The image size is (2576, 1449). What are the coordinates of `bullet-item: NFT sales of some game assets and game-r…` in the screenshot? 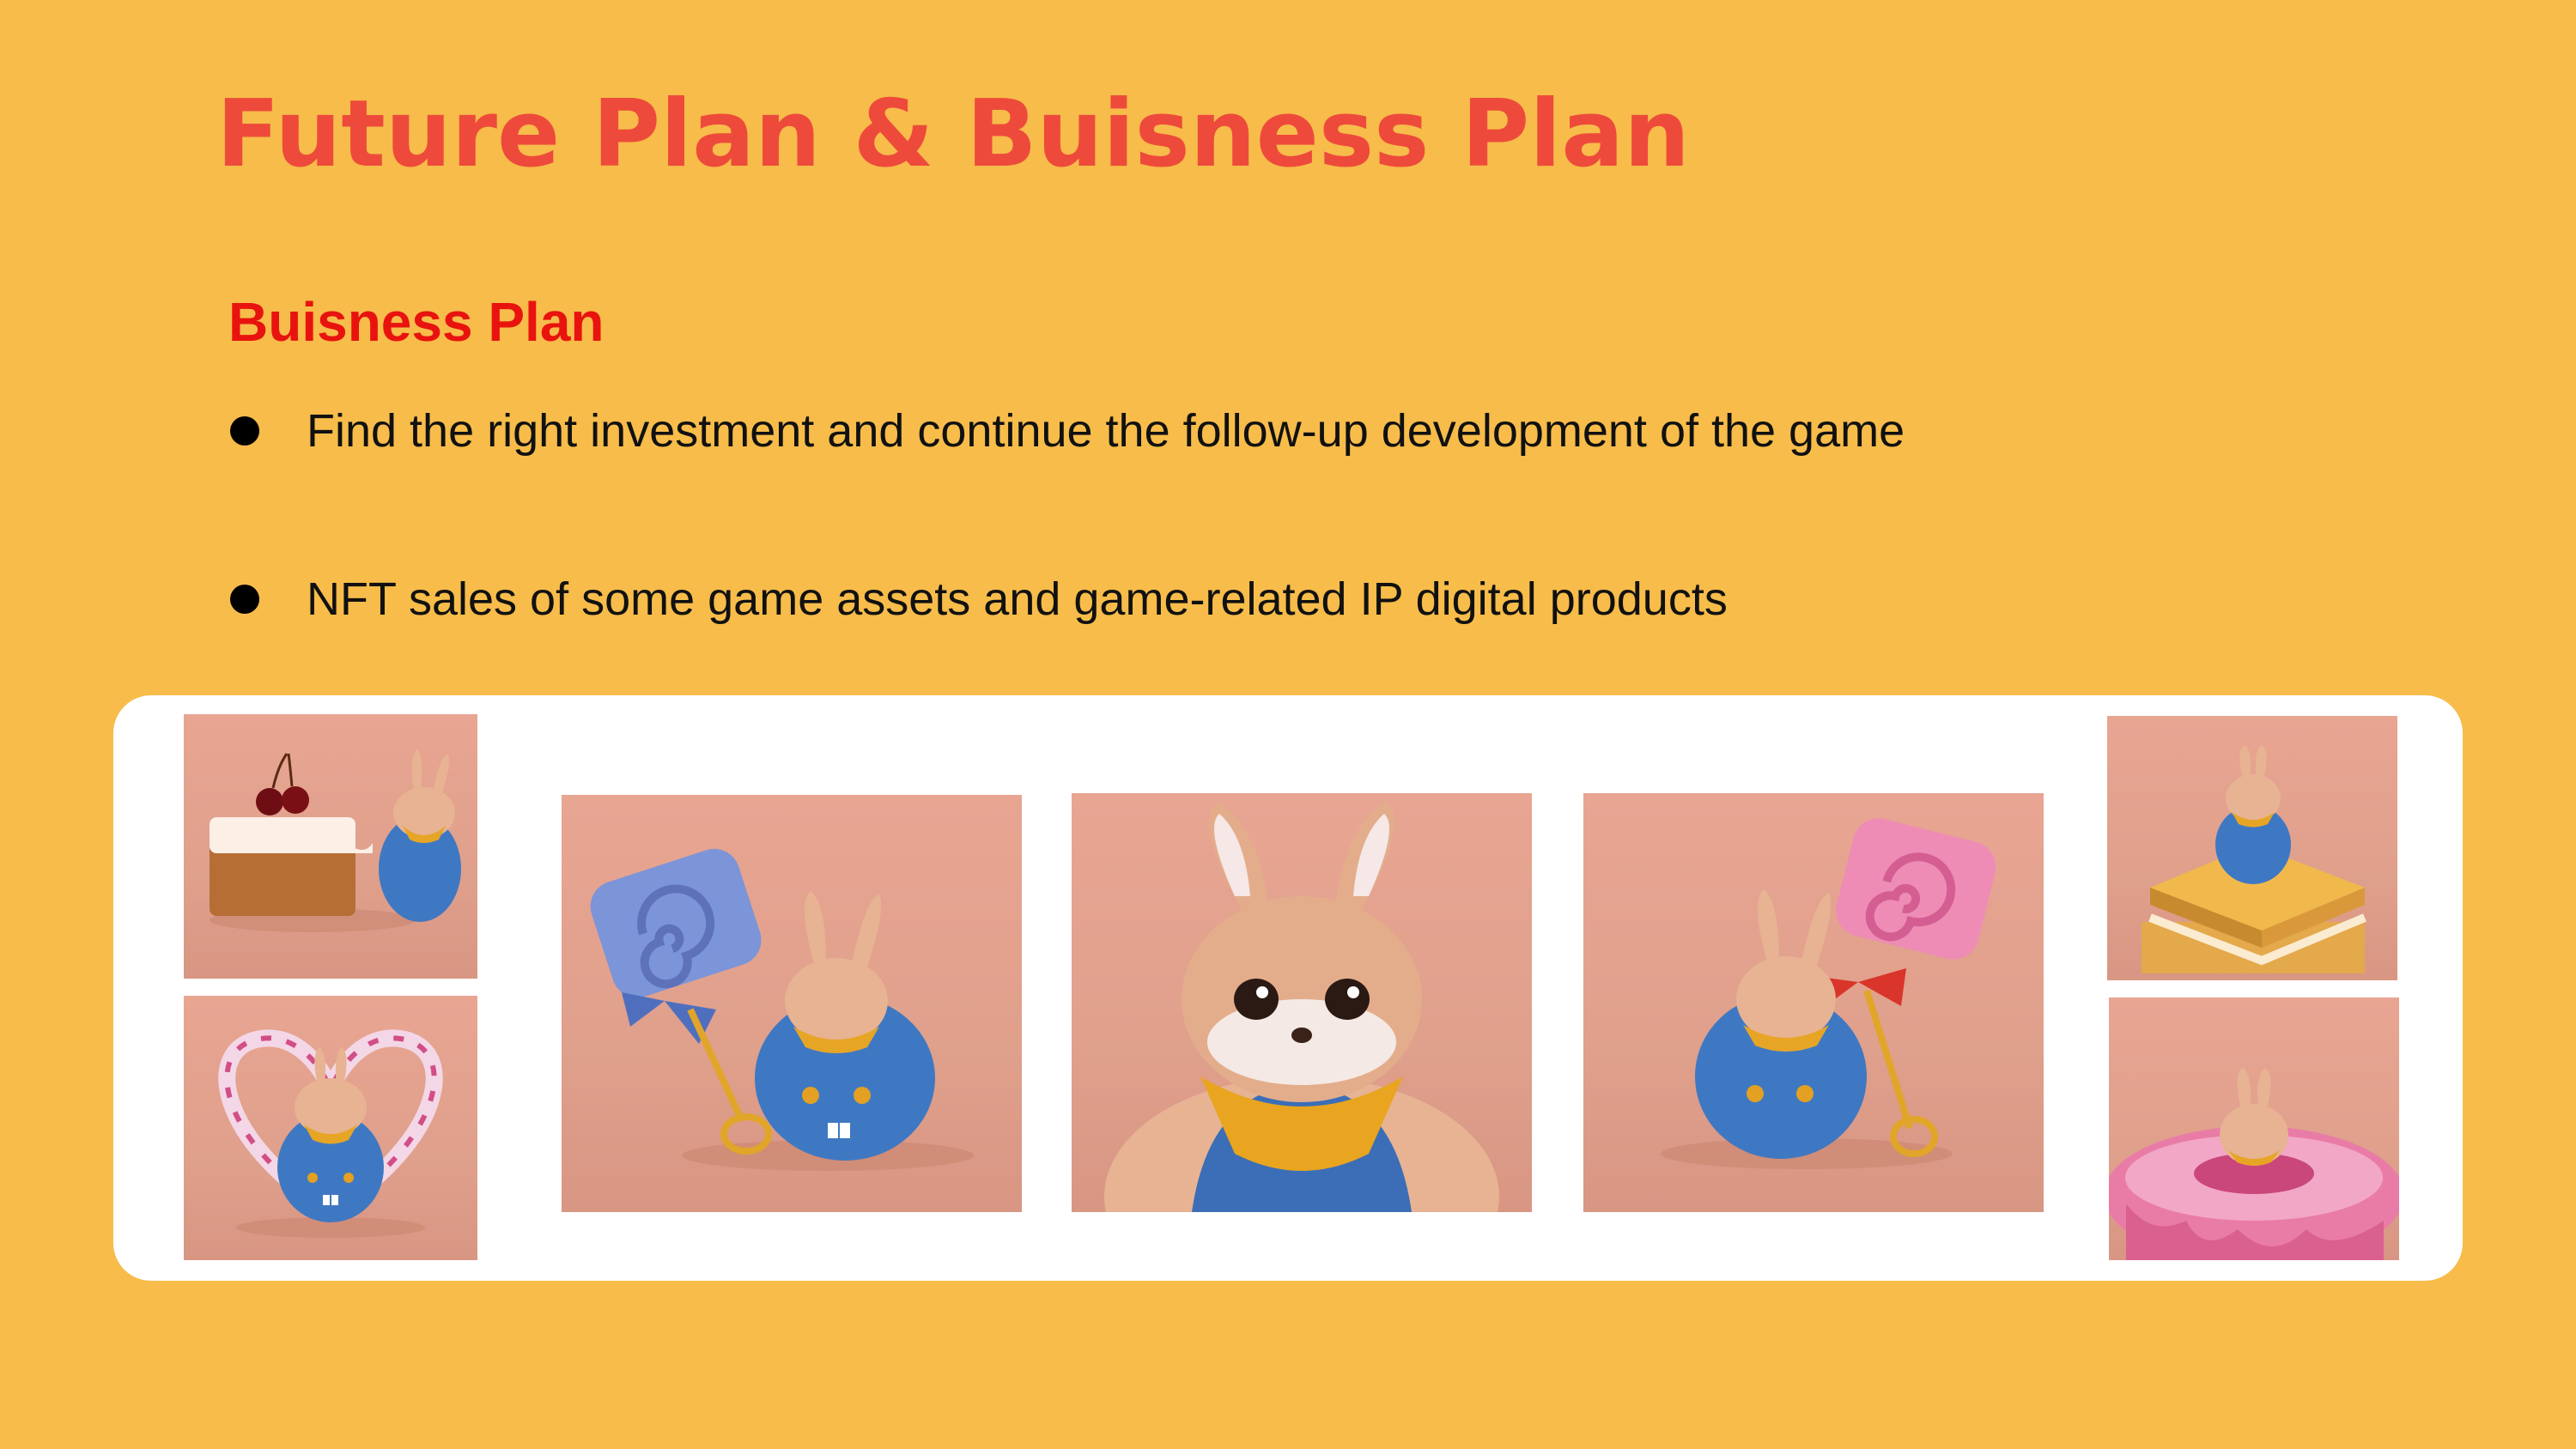 It's located at (979, 599).